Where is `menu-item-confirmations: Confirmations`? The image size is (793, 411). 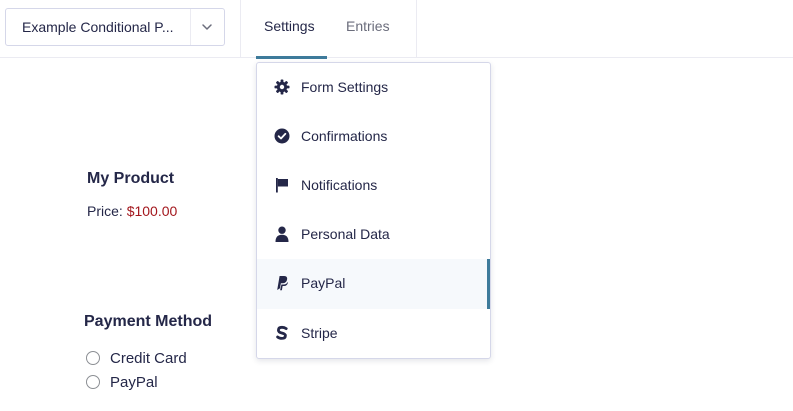 menu-item-confirmations: Confirmations is located at coordinates (373, 136).